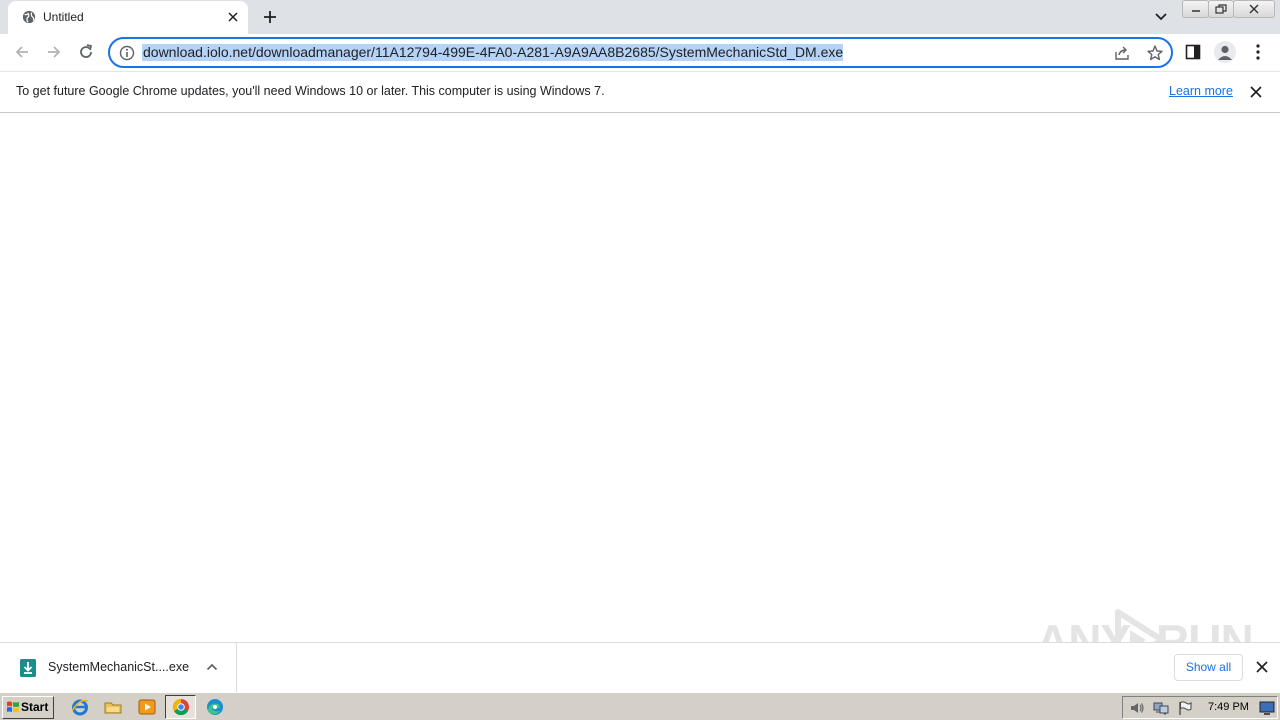 This screenshot has height=720, width=1280. Describe the element at coordinates (233, 17) in the screenshot. I see `close-tab-icon` at that location.